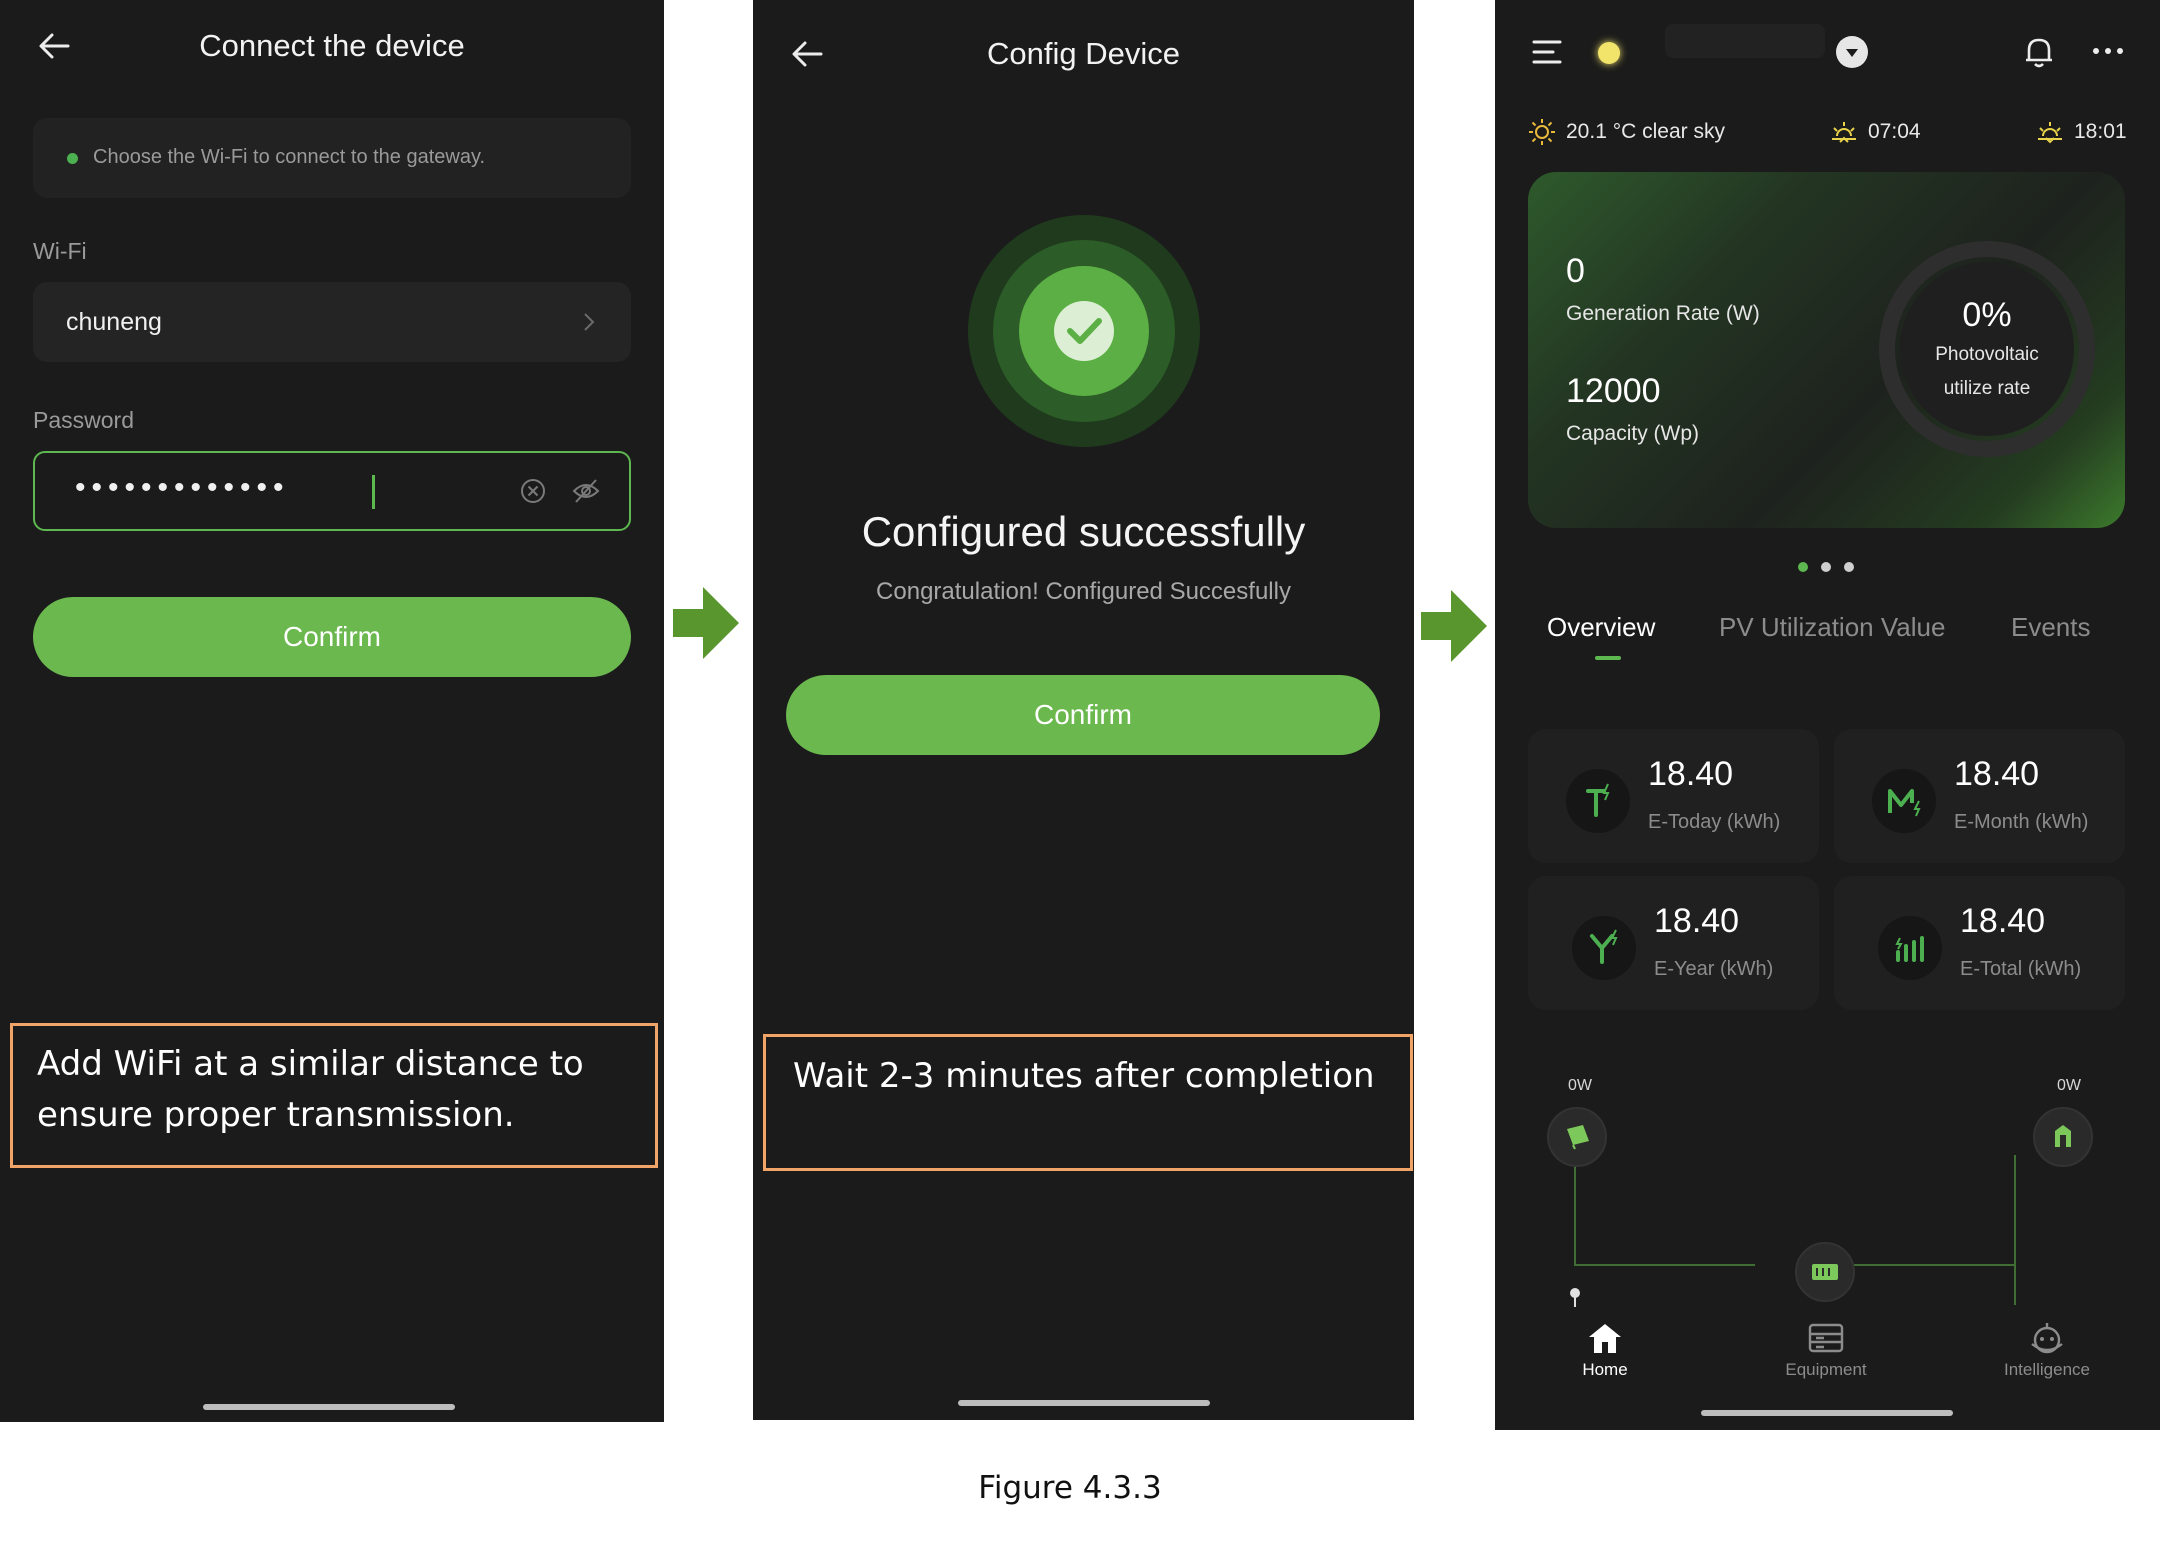  Describe the element at coordinates (332, 45) in the screenshot. I see `page-title: Connect the device` at that location.